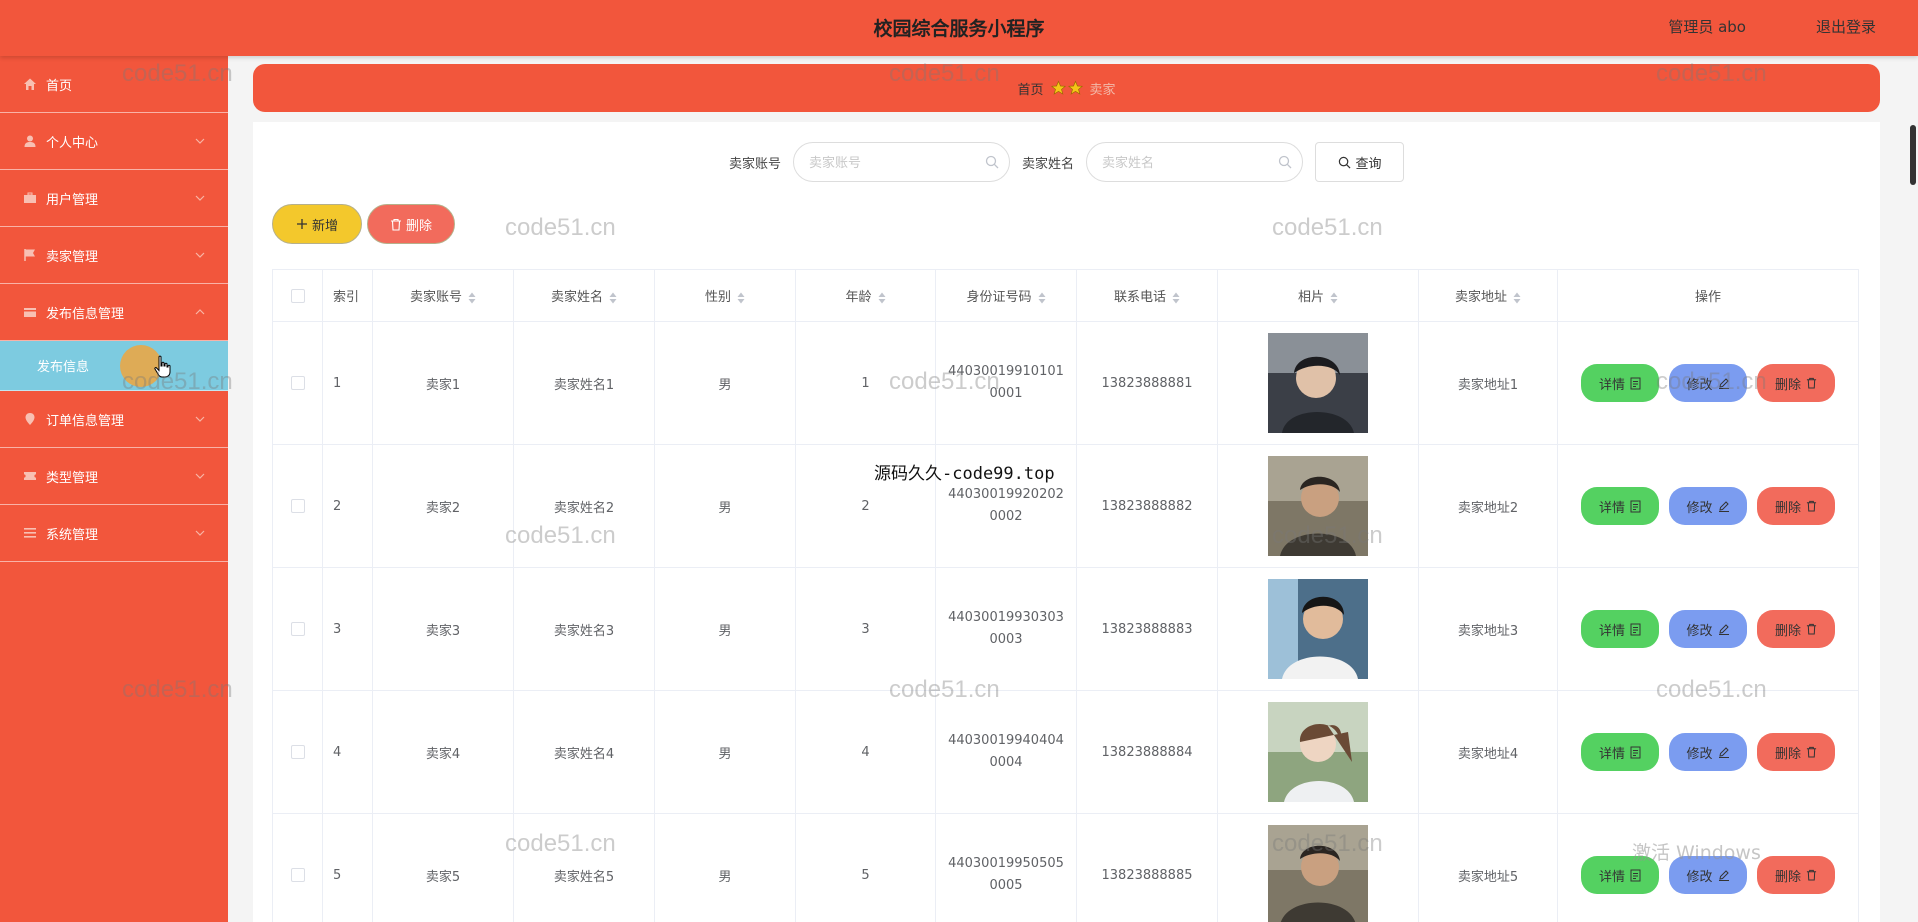  Describe the element at coordinates (1488, 867) in the screenshot. I see `cell-address: 卖家地址5` at that location.